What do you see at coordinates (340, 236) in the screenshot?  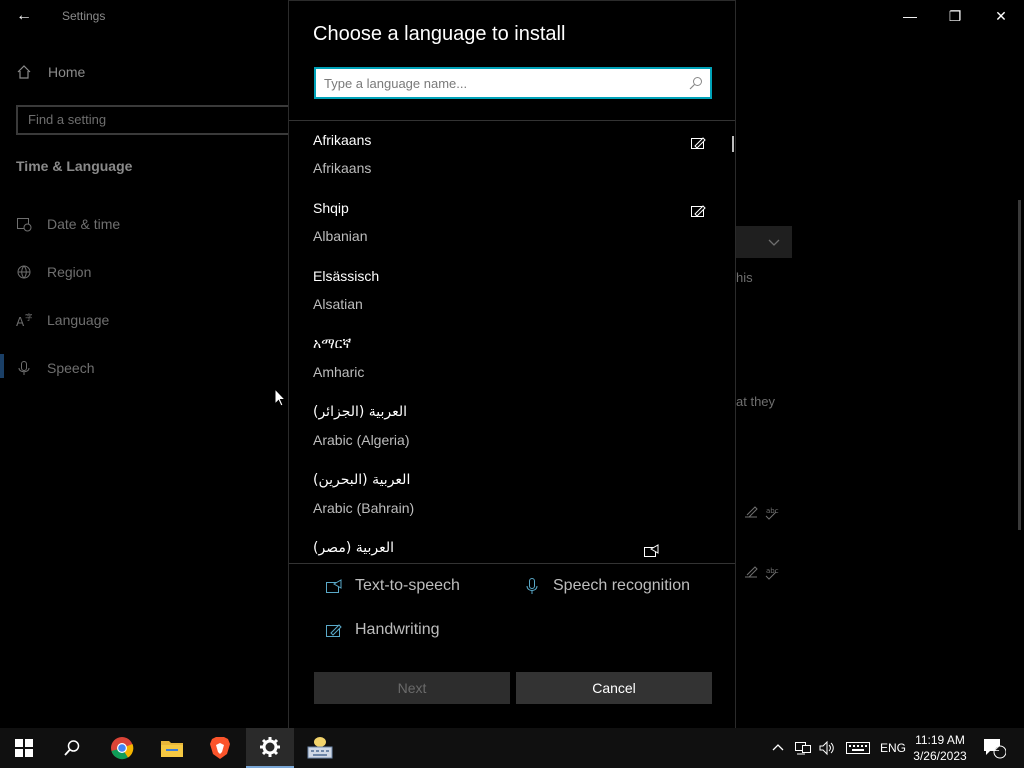 I see `language-english-name: Albanian` at bounding box center [340, 236].